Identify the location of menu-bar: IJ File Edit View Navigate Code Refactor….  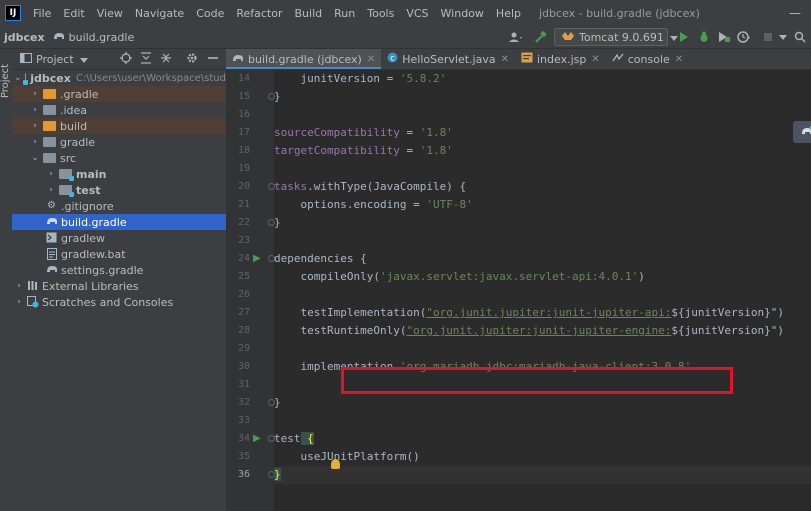
(405, 13).